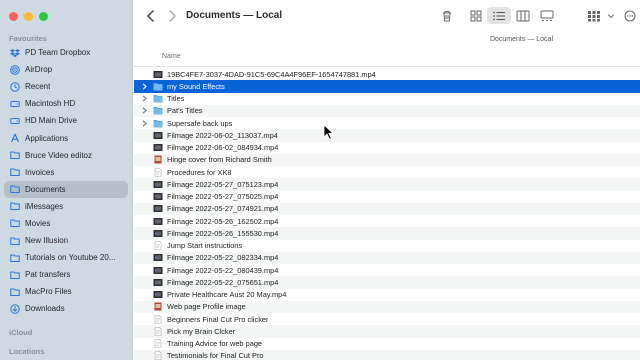 The image size is (640, 360). Describe the element at coordinates (43, 16) in the screenshot. I see `zoom-window-button` at that location.